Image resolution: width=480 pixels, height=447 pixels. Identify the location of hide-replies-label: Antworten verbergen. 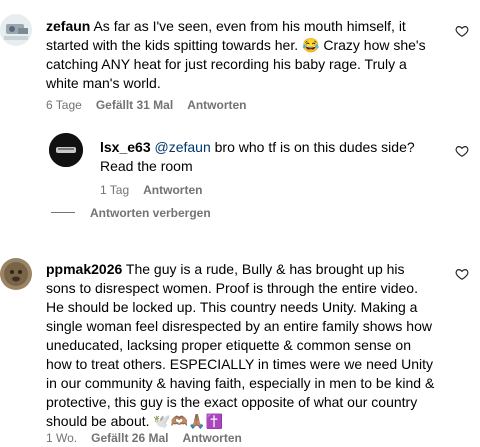
(150, 213).